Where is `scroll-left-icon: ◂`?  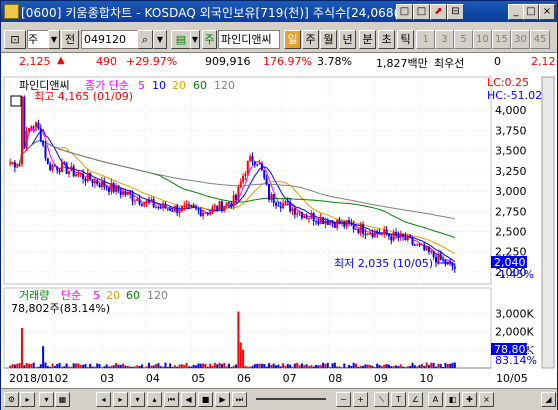
scroll-left-icon: ◂ is located at coordinates (103, 399).